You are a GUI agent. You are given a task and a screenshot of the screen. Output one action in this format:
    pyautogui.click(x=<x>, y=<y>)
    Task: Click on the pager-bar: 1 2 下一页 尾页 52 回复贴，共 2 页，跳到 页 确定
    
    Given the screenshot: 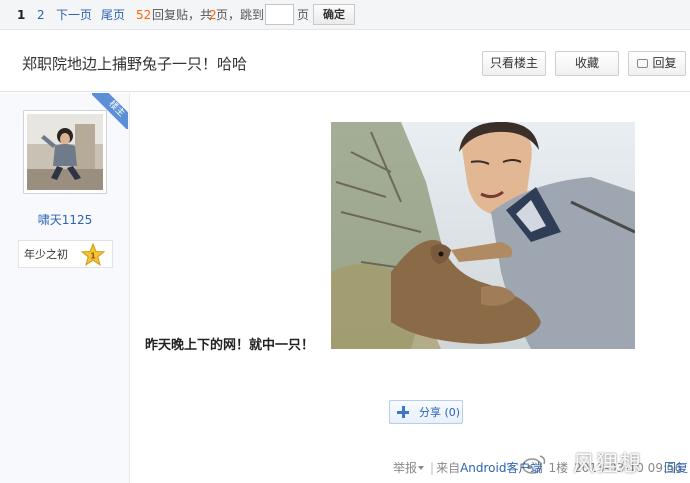 What is the action you would take?
    pyautogui.click(x=345, y=15)
    